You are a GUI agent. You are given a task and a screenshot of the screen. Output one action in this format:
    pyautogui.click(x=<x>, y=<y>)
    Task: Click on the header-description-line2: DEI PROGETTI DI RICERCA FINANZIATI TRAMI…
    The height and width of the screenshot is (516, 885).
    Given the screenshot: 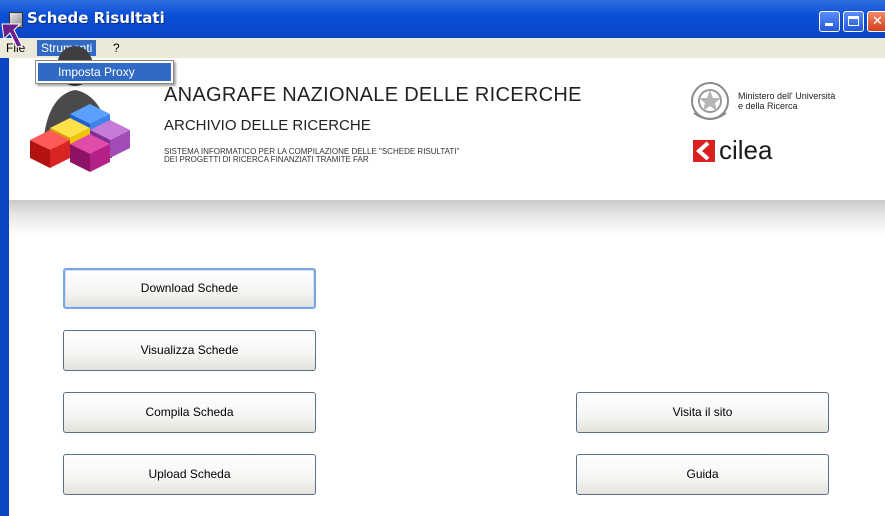 What is the action you would take?
    pyautogui.click(x=266, y=159)
    